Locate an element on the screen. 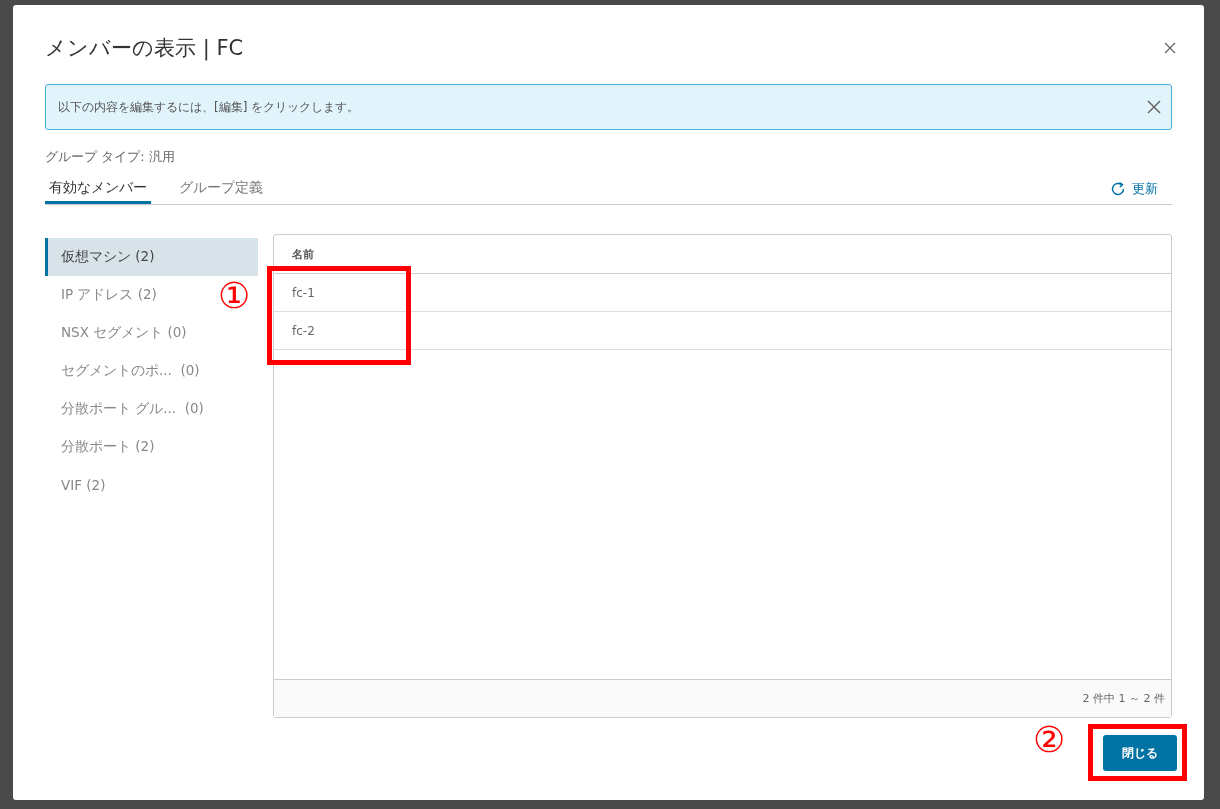 This screenshot has height=809, width=1220. sidebar-item: 分散ポート (2) is located at coordinates (151, 447).